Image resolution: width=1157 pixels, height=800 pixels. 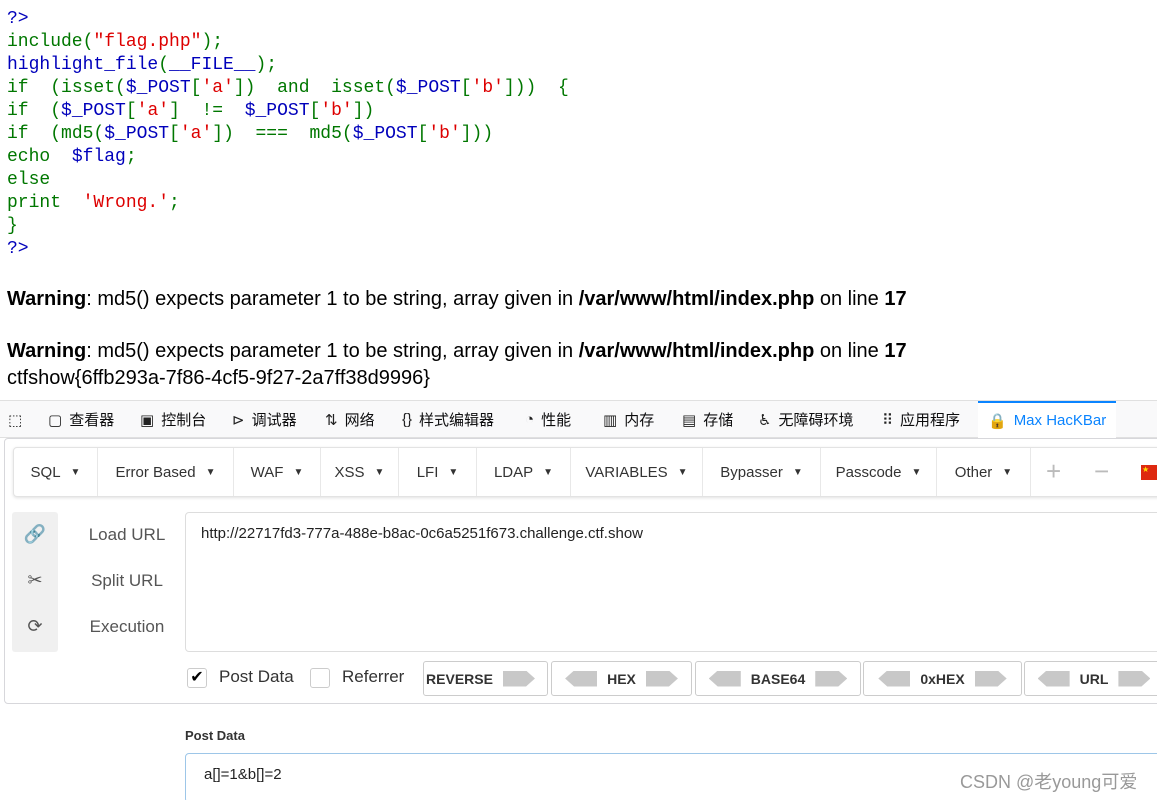 I want to click on warning-path: /var/www/html/index.php, so click(x=696, y=299).